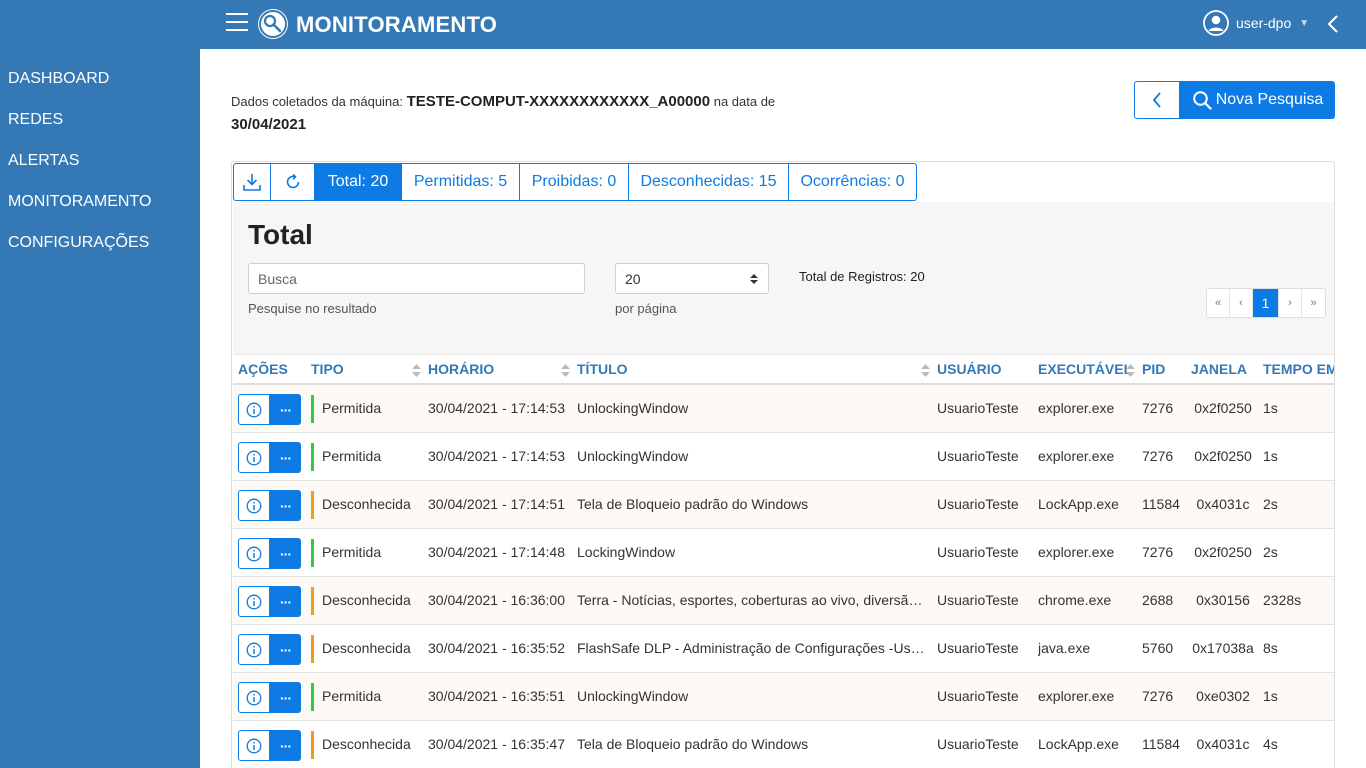 The width and height of the screenshot is (1366, 768). Describe the element at coordinates (1269, 99) in the screenshot. I see `new-search-label: Nova Pesquisa` at that location.